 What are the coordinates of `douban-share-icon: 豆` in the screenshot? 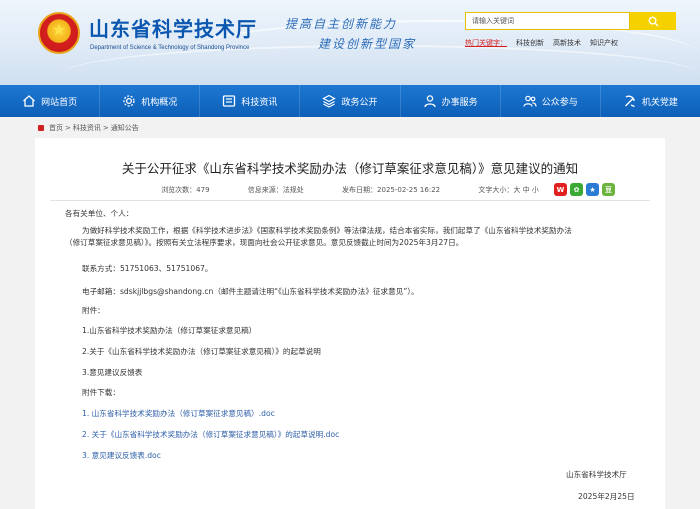 It's located at (608, 189).